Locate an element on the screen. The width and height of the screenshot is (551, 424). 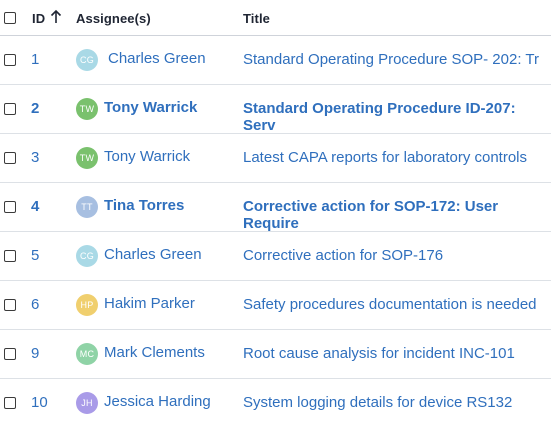
avatar: TT is located at coordinates (87, 207).